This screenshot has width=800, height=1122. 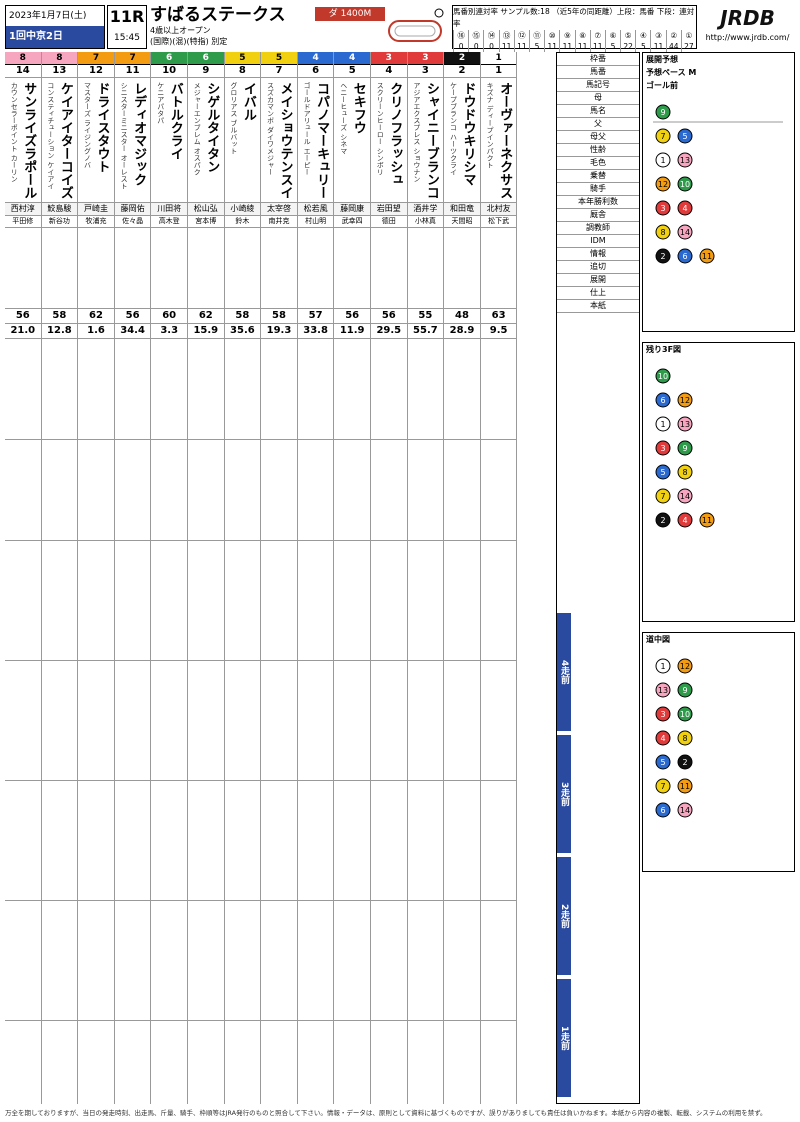 What do you see at coordinates (389, 58) in the screenshot?
I see `waku-number: 3` at bounding box center [389, 58].